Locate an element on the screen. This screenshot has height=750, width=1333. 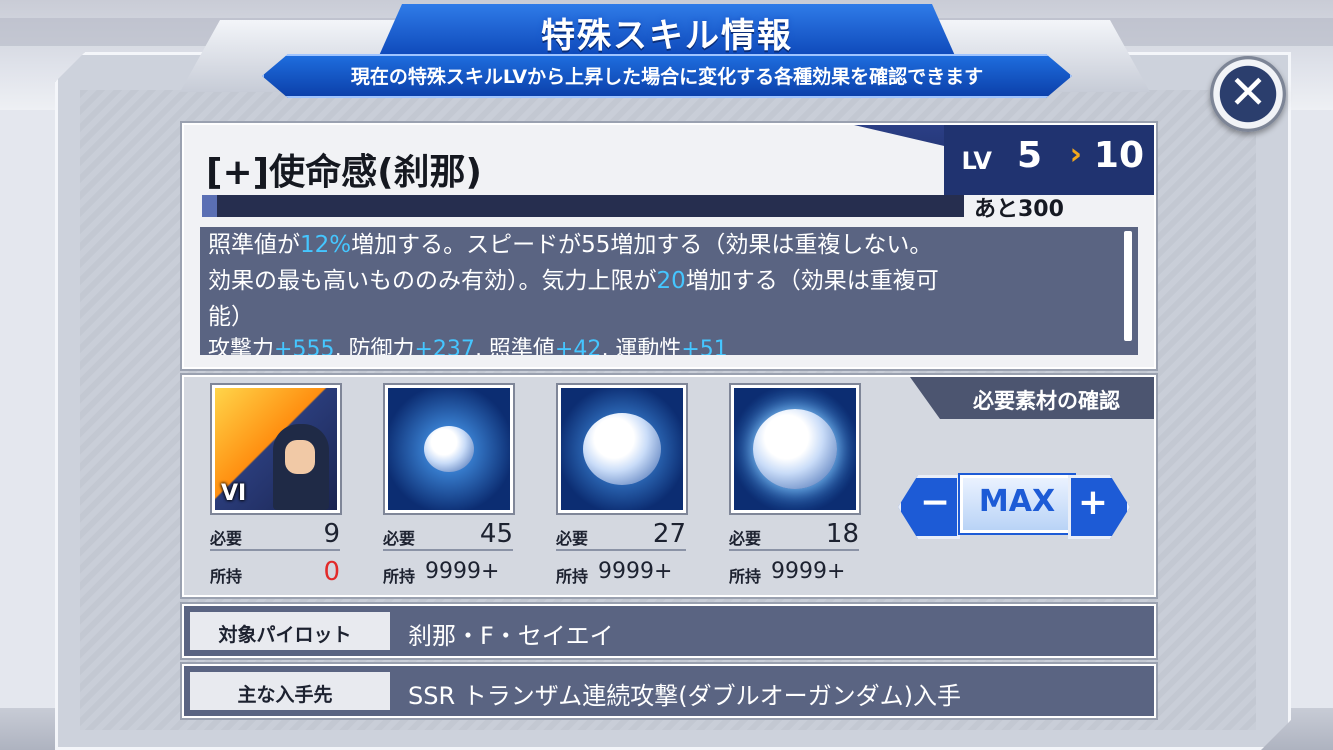
max-label: MAX is located at coordinates (1017, 501).